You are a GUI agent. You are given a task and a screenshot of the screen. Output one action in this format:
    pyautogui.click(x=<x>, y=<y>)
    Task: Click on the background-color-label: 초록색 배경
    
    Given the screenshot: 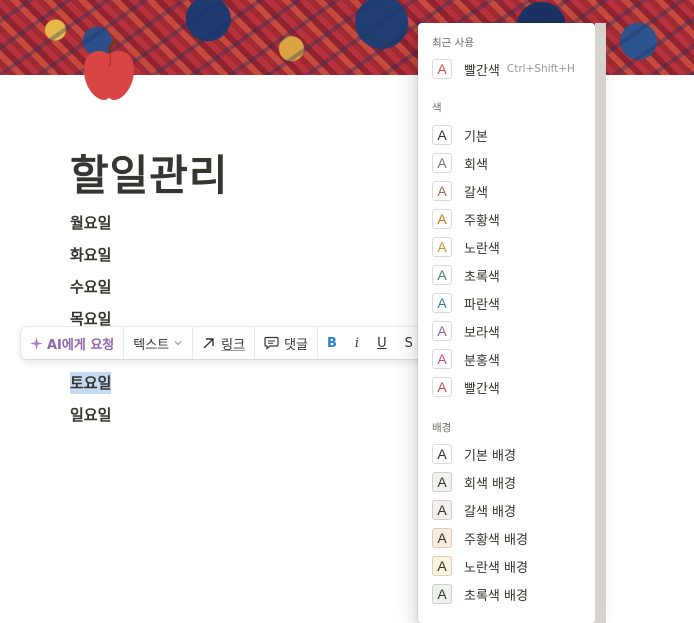 What is the action you would take?
    pyautogui.click(x=496, y=596)
    